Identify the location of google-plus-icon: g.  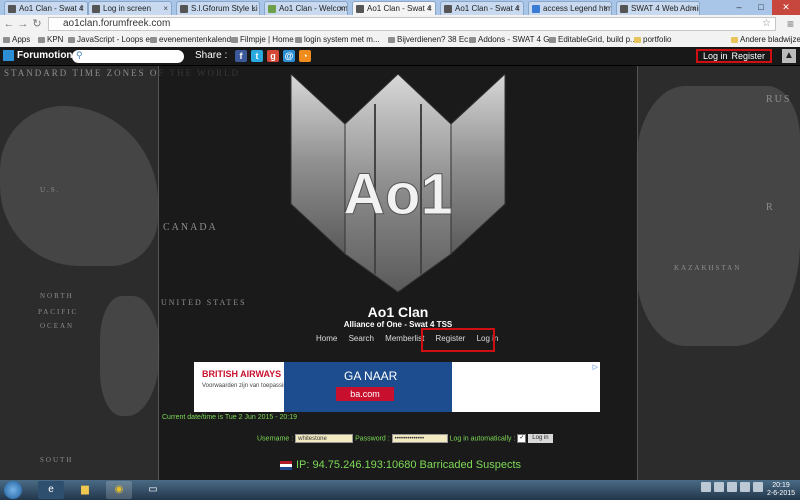
(273, 56).